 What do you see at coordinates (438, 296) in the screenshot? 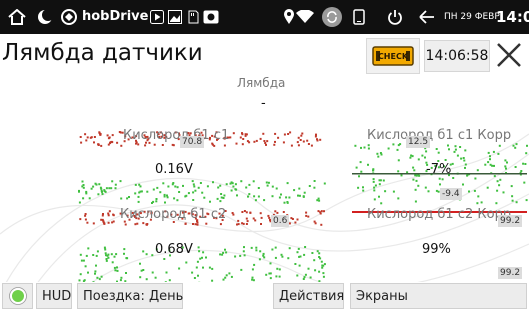
I see `screens-button: Экраны` at bounding box center [438, 296].